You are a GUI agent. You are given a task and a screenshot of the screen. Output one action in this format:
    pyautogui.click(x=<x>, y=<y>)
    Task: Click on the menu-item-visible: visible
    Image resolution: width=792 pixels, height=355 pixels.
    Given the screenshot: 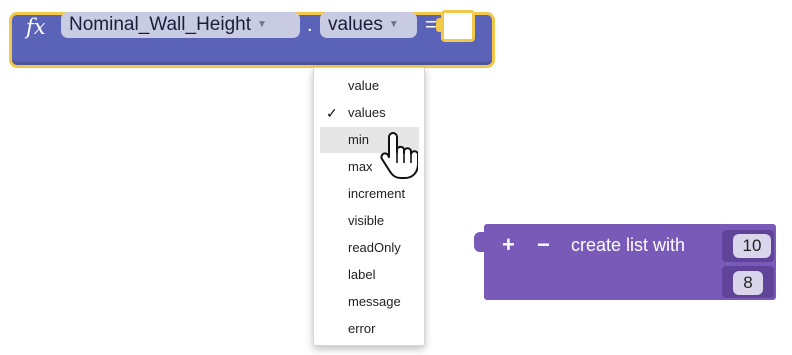 What is the action you would take?
    pyautogui.click(x=369, y=221)
    